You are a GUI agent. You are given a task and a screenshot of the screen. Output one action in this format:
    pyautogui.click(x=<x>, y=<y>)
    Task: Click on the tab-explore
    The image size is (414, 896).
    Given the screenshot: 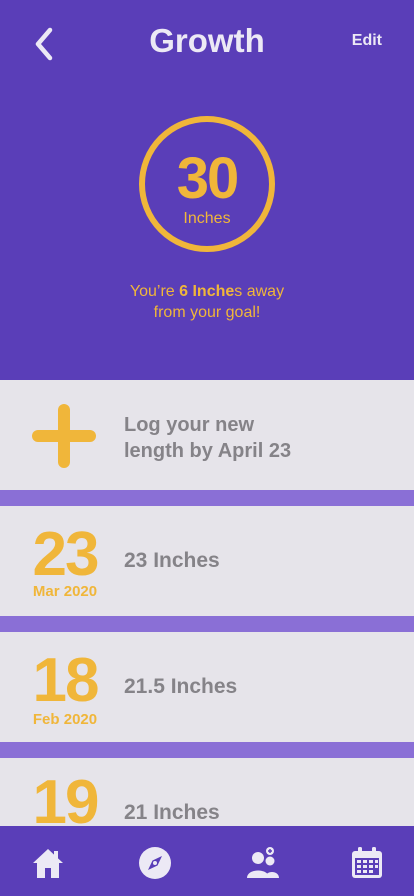 What is the action you would take?
    pyautogui.click(x=155, y=863)
    